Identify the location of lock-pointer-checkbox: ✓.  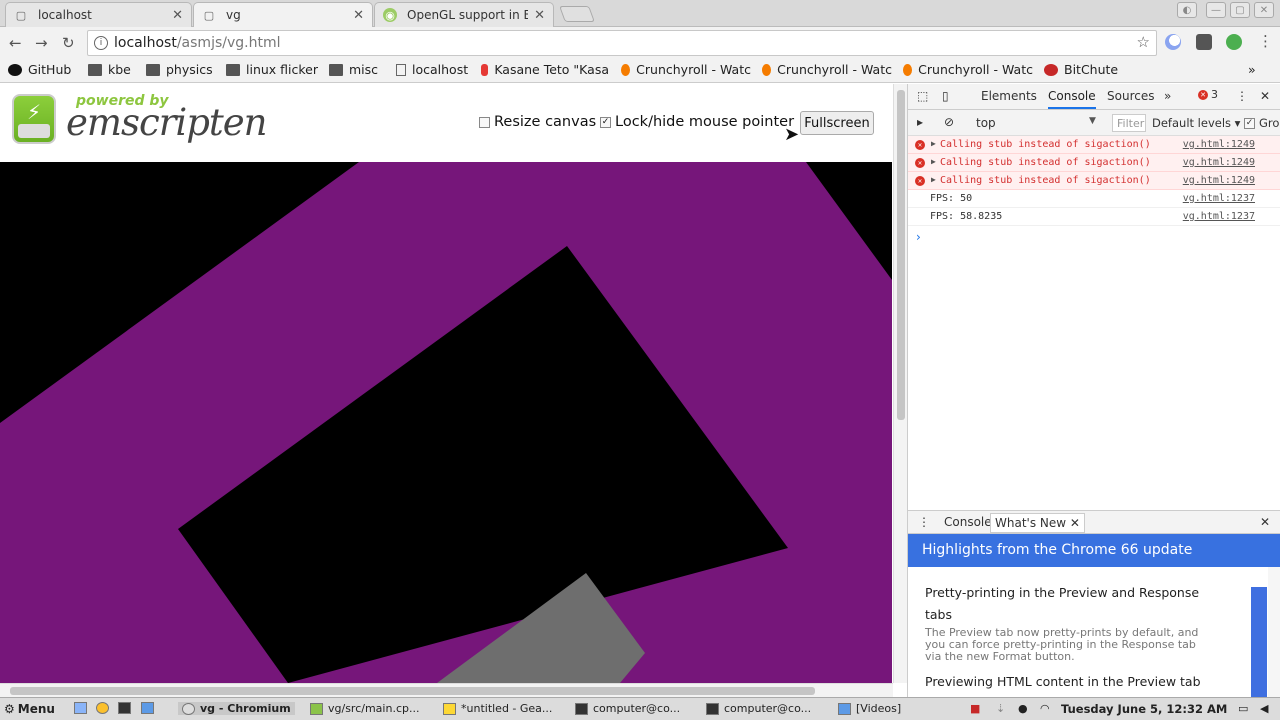
(605, 122).